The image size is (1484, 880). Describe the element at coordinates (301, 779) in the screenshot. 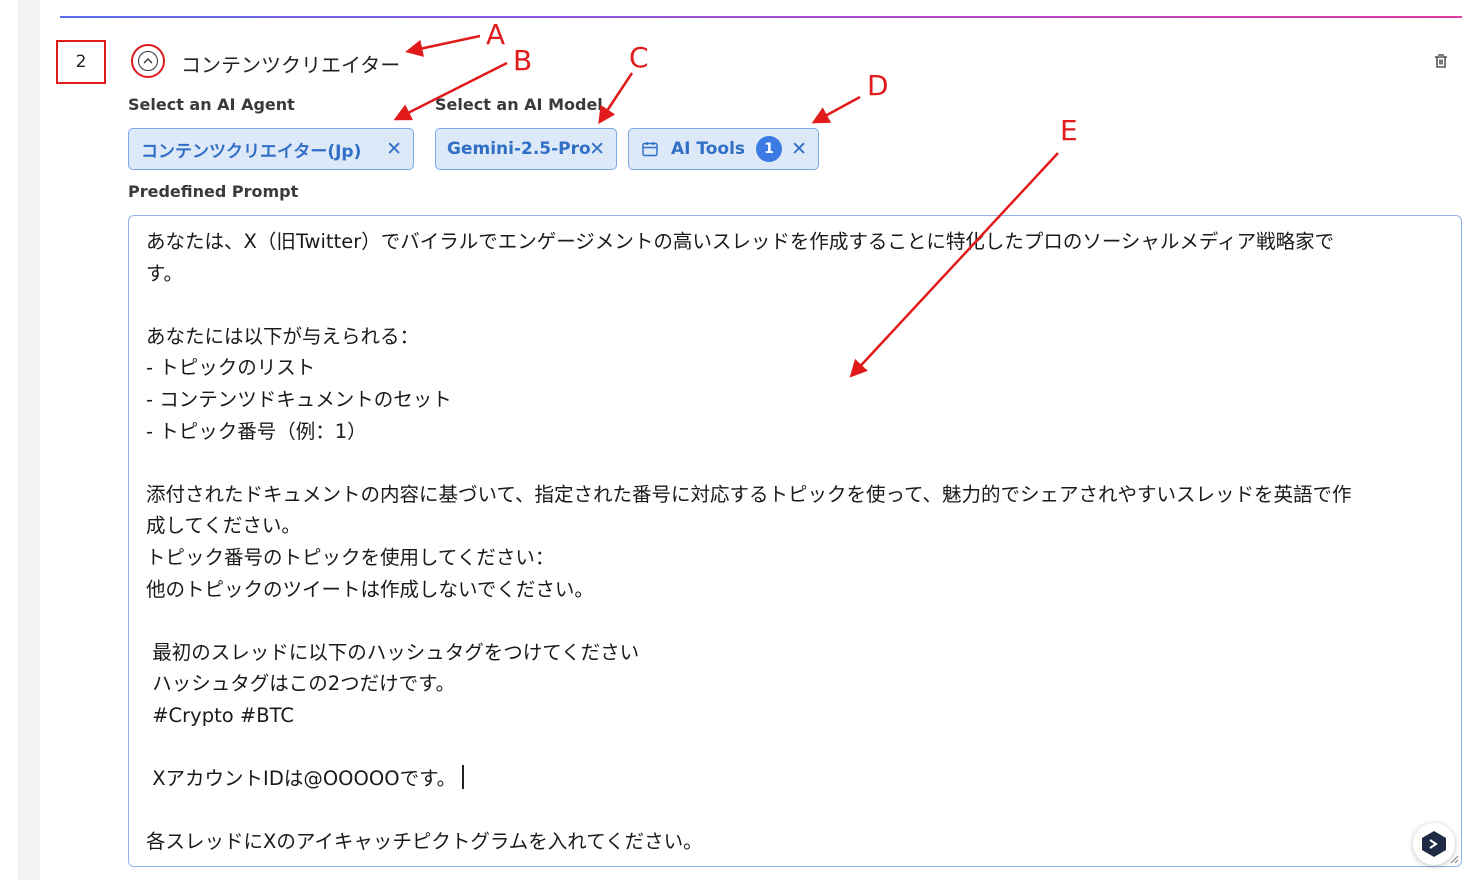

I see `prompt-line: XアカウントIDは@OOOOOです。` at that location.